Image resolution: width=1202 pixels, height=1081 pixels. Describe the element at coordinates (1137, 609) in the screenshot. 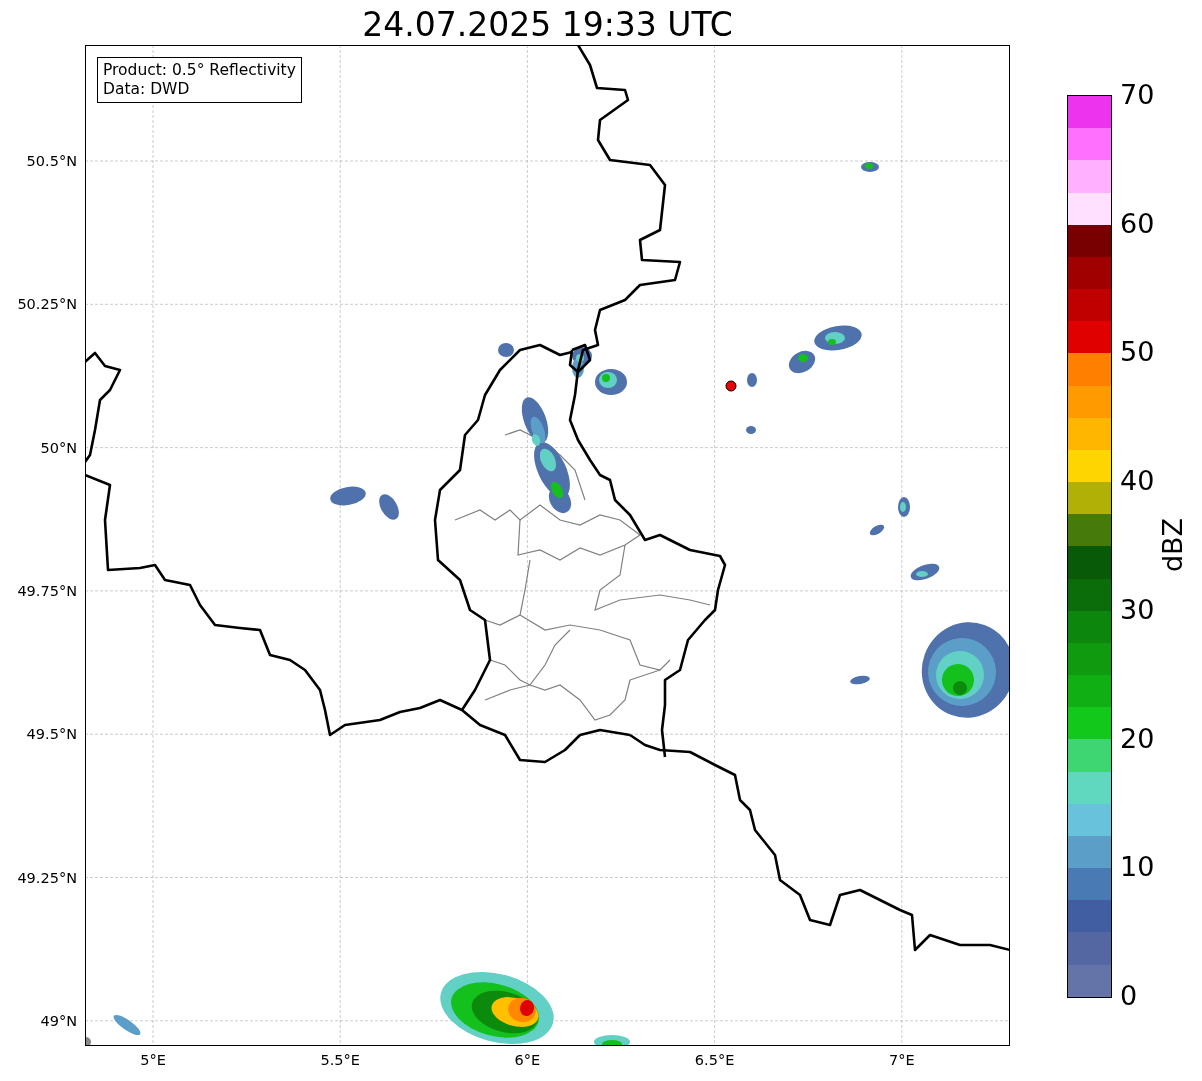

I see `colorbar-tick-label: 30` at that location.